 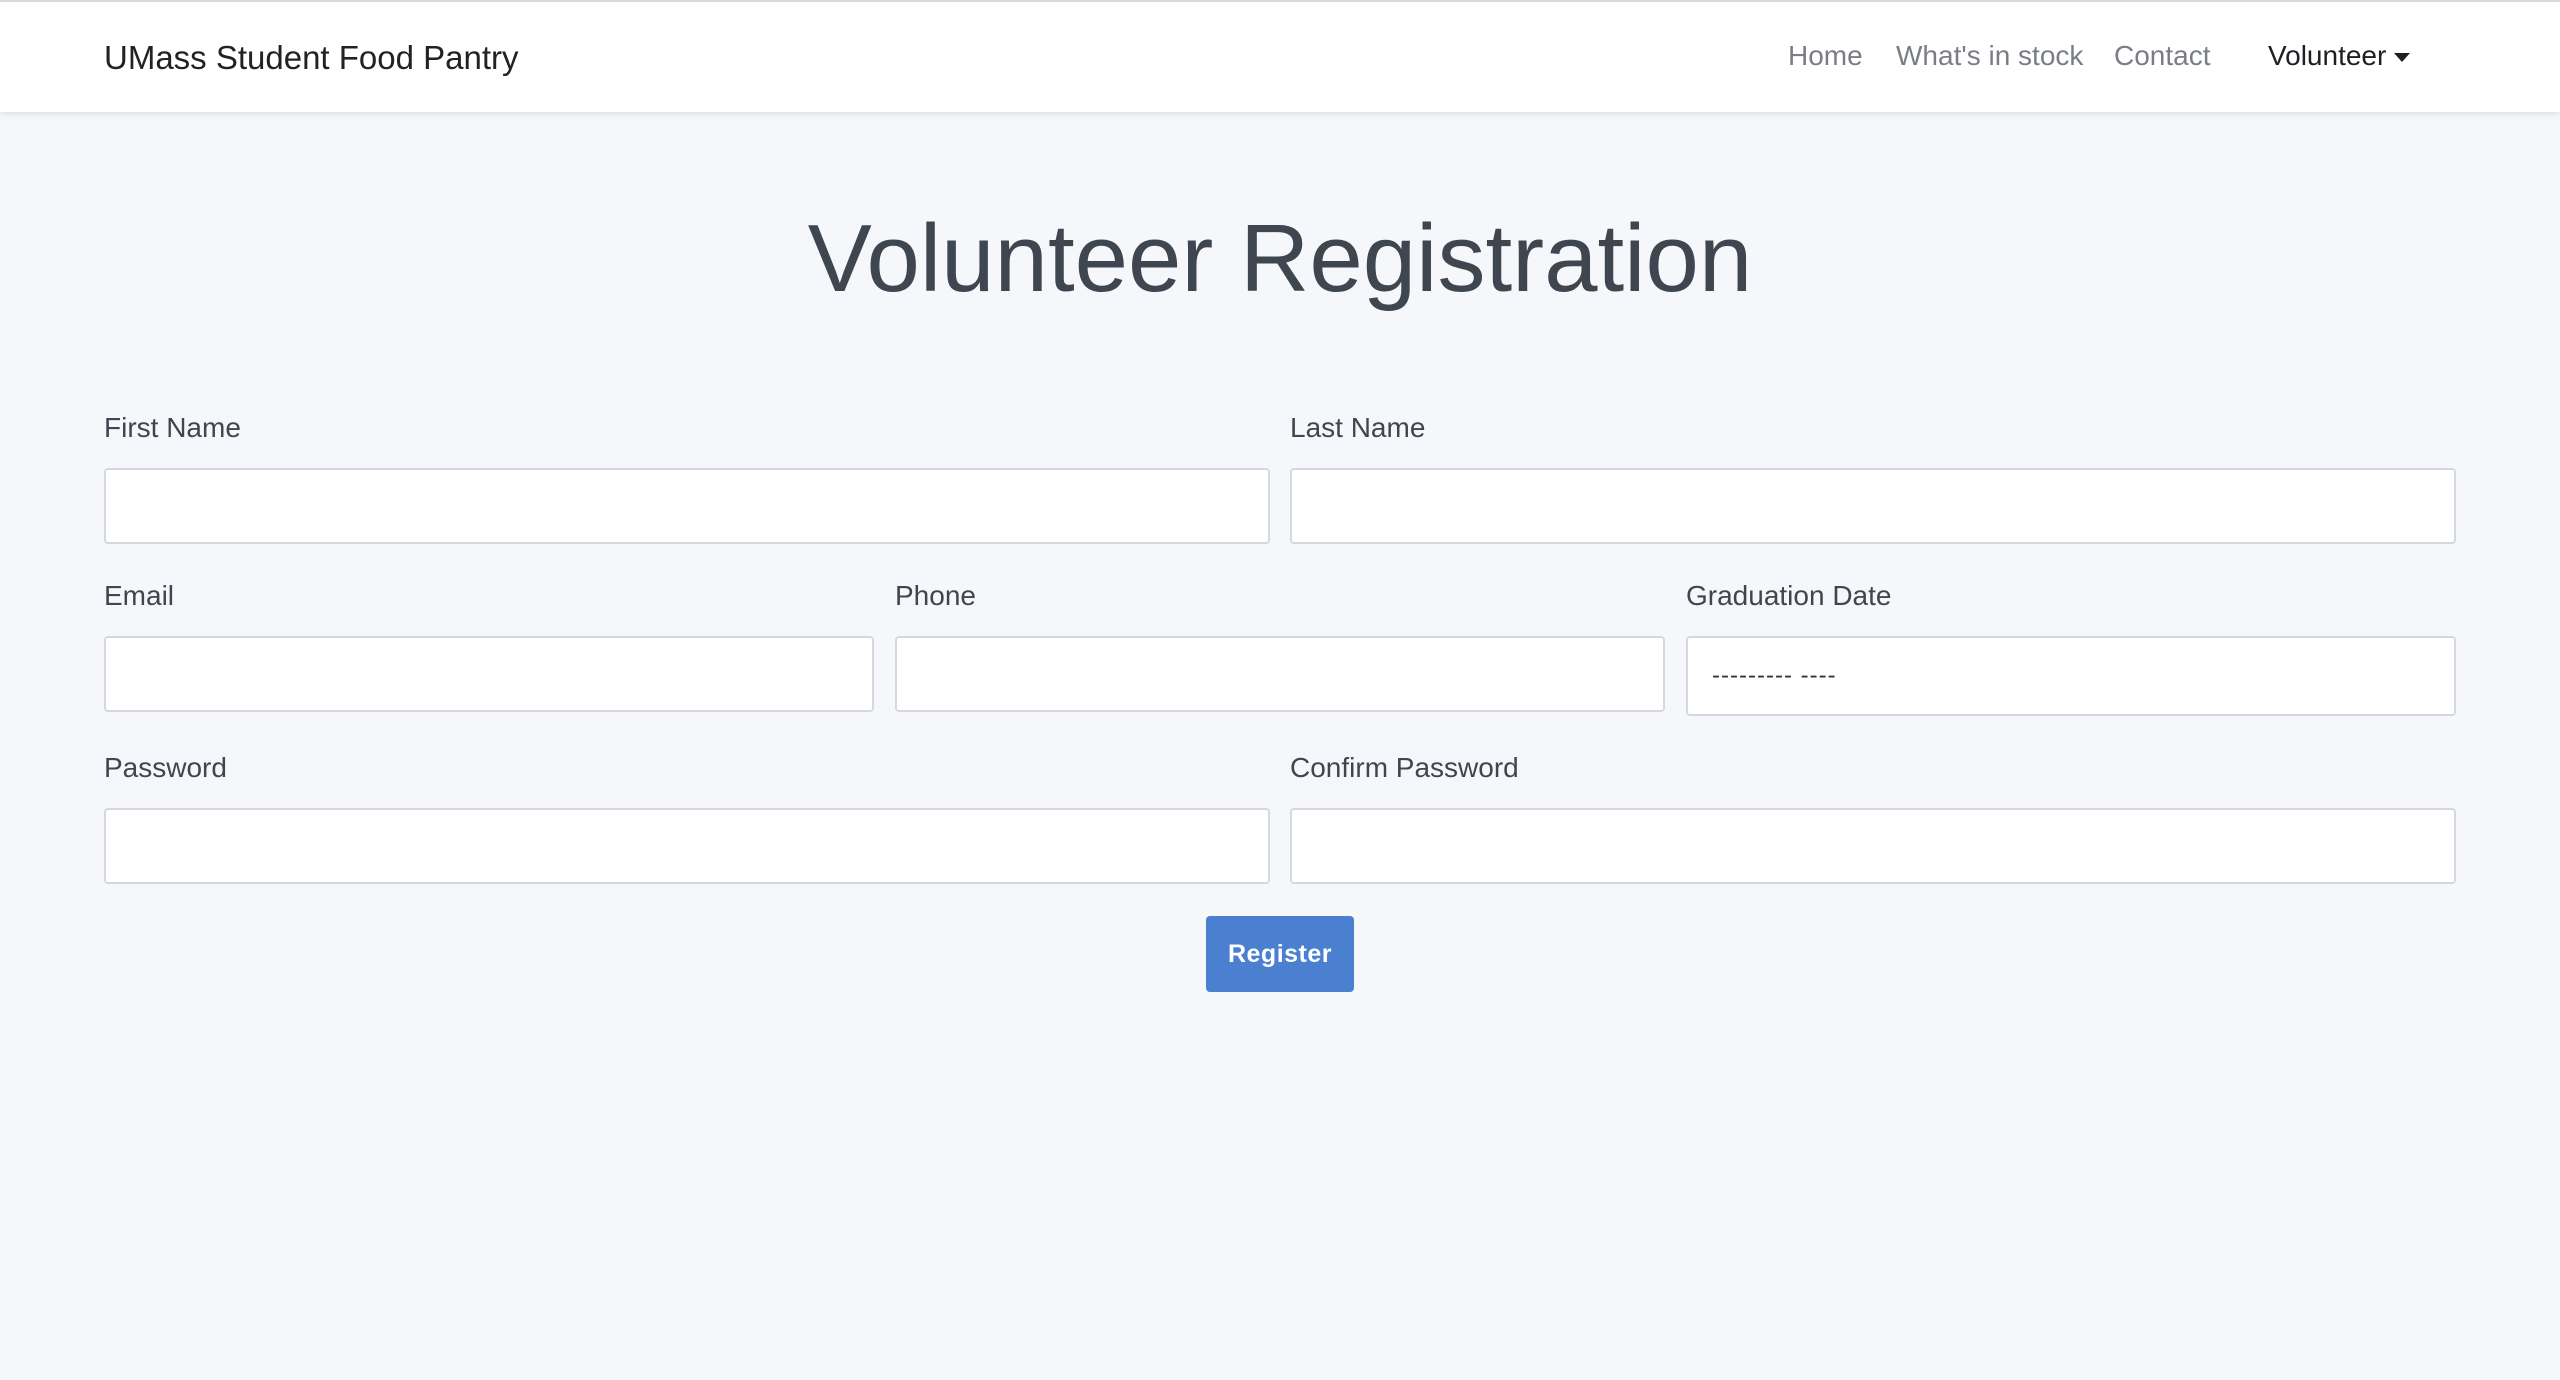 I want to click on confirm-password-label: Confirm Password, so click(x=1404, y=767).